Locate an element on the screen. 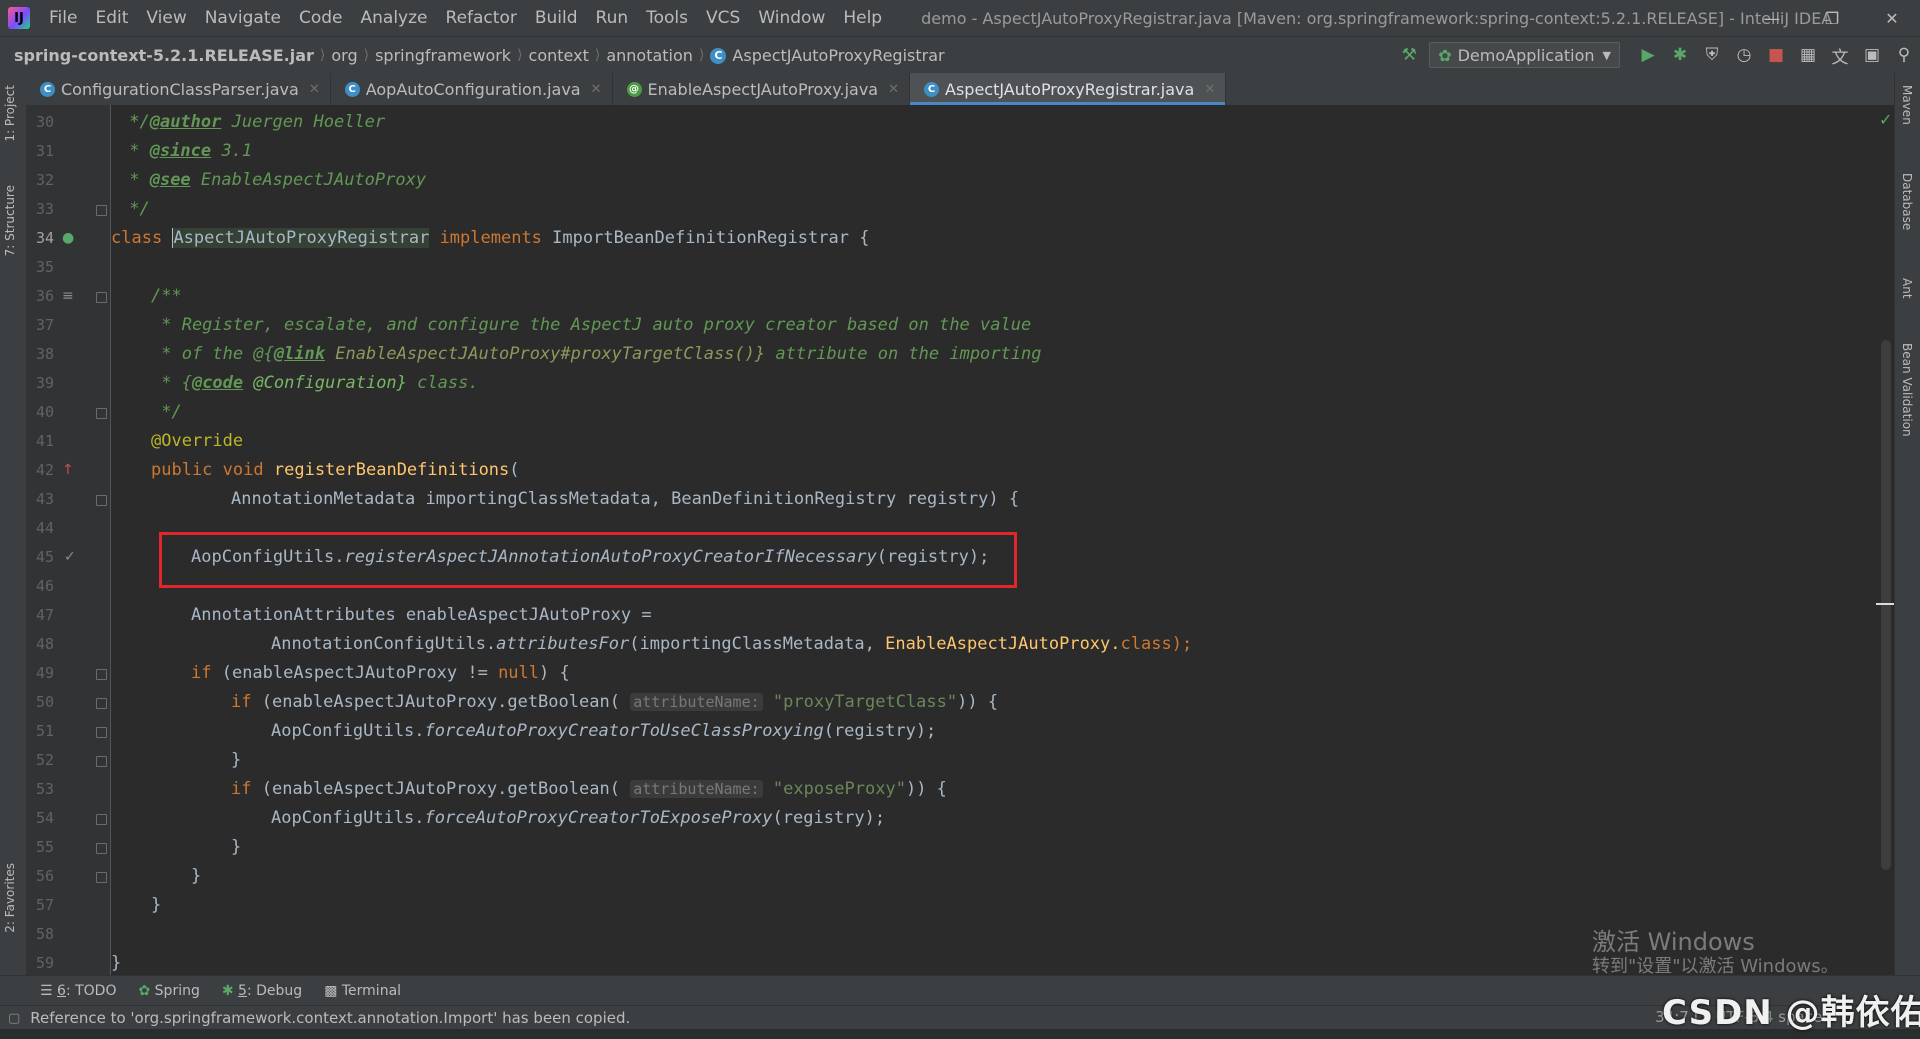 The width and height of the screenshot is (1920, 1039). menu-file: File is located at coordinates (63, 18).